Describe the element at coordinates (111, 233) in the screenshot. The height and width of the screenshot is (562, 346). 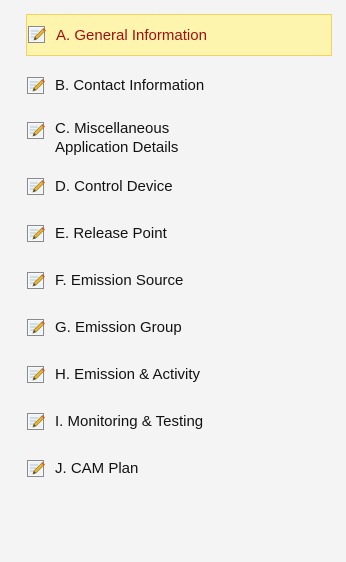
I see `nav-item-label: E. Release Point` at that location.